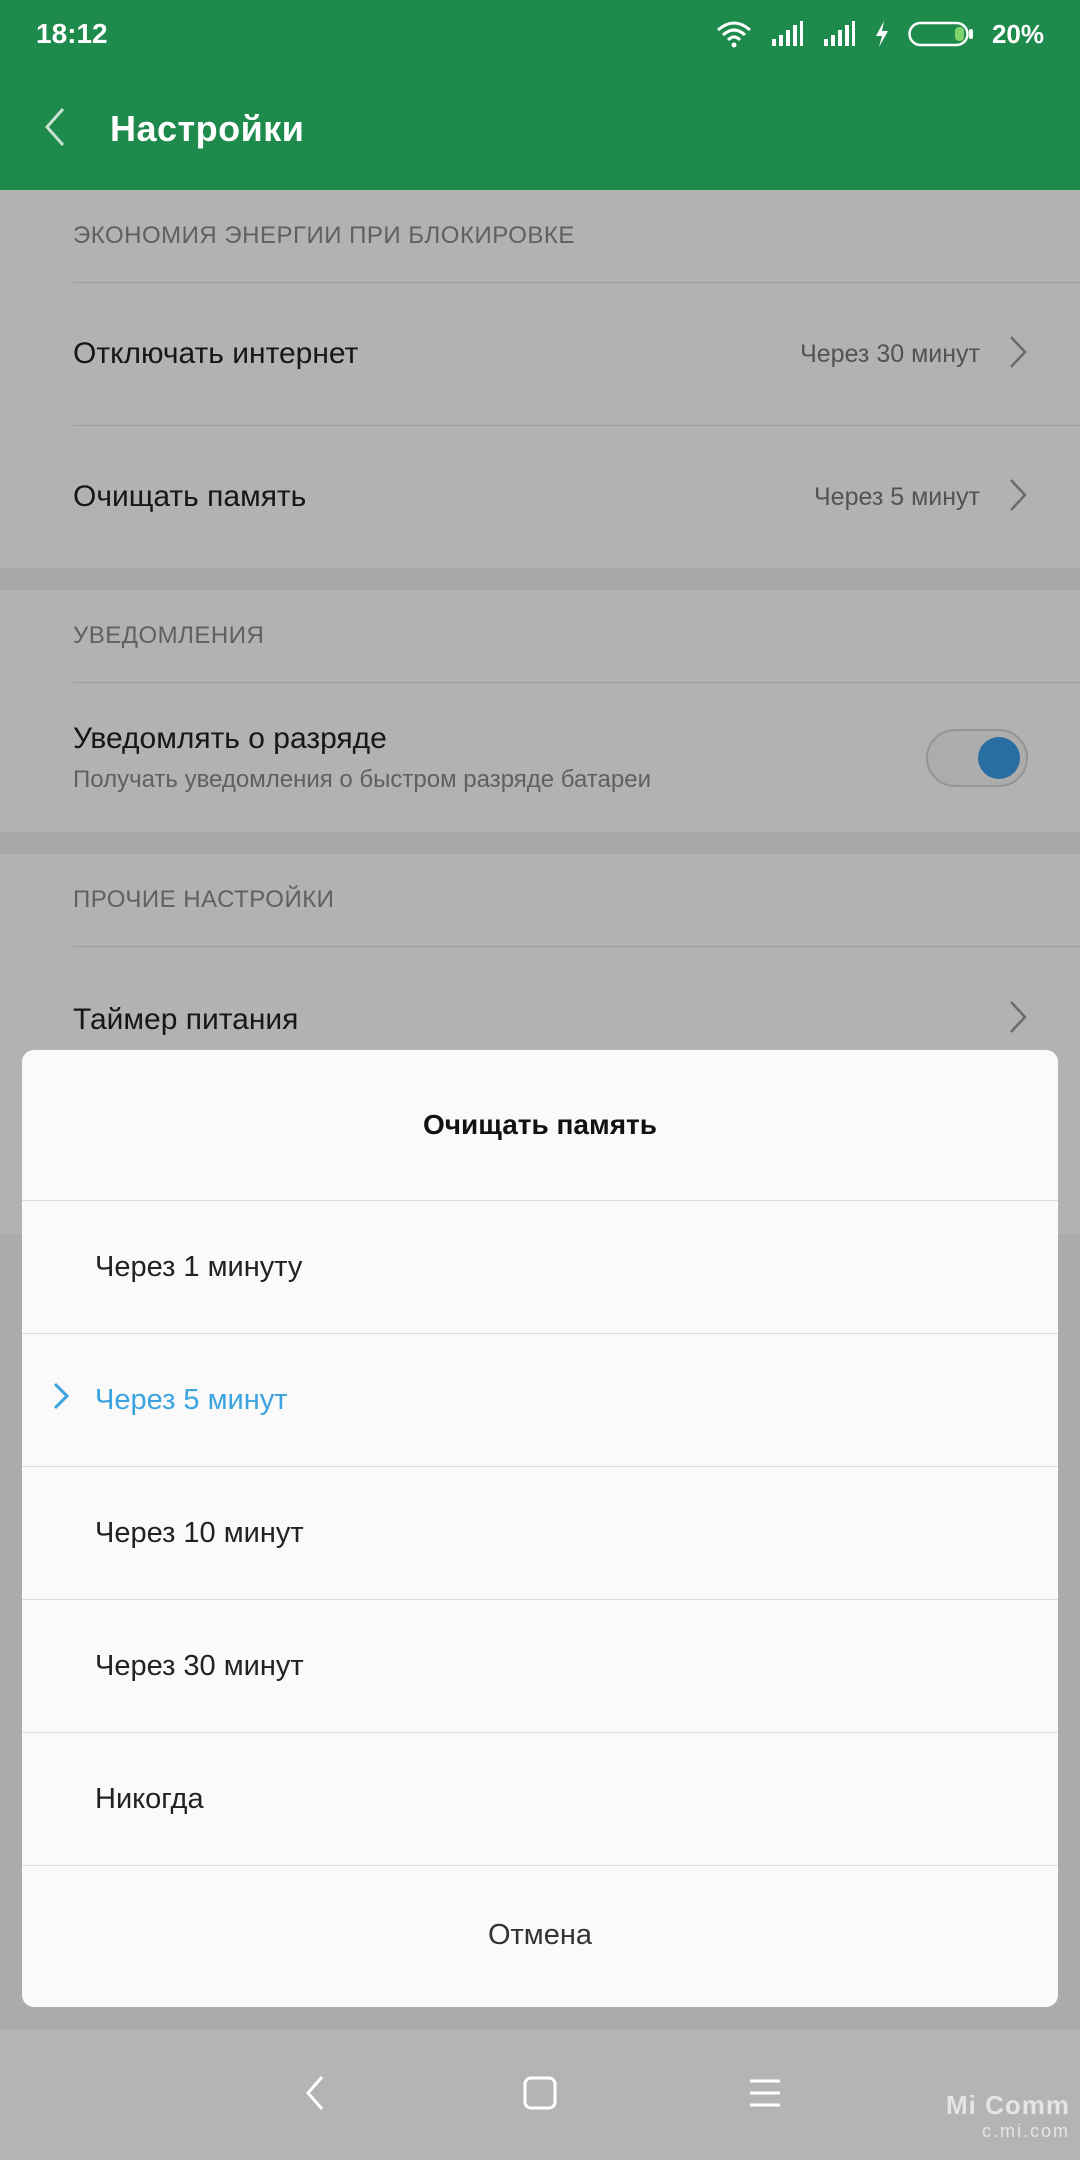 Image resolution: width=1080 pixels, height=2160 pixels. What do you see at coordinates (734, 34) in the screenshot?
I see `wifi-icon` at bounding box center [734, 34].